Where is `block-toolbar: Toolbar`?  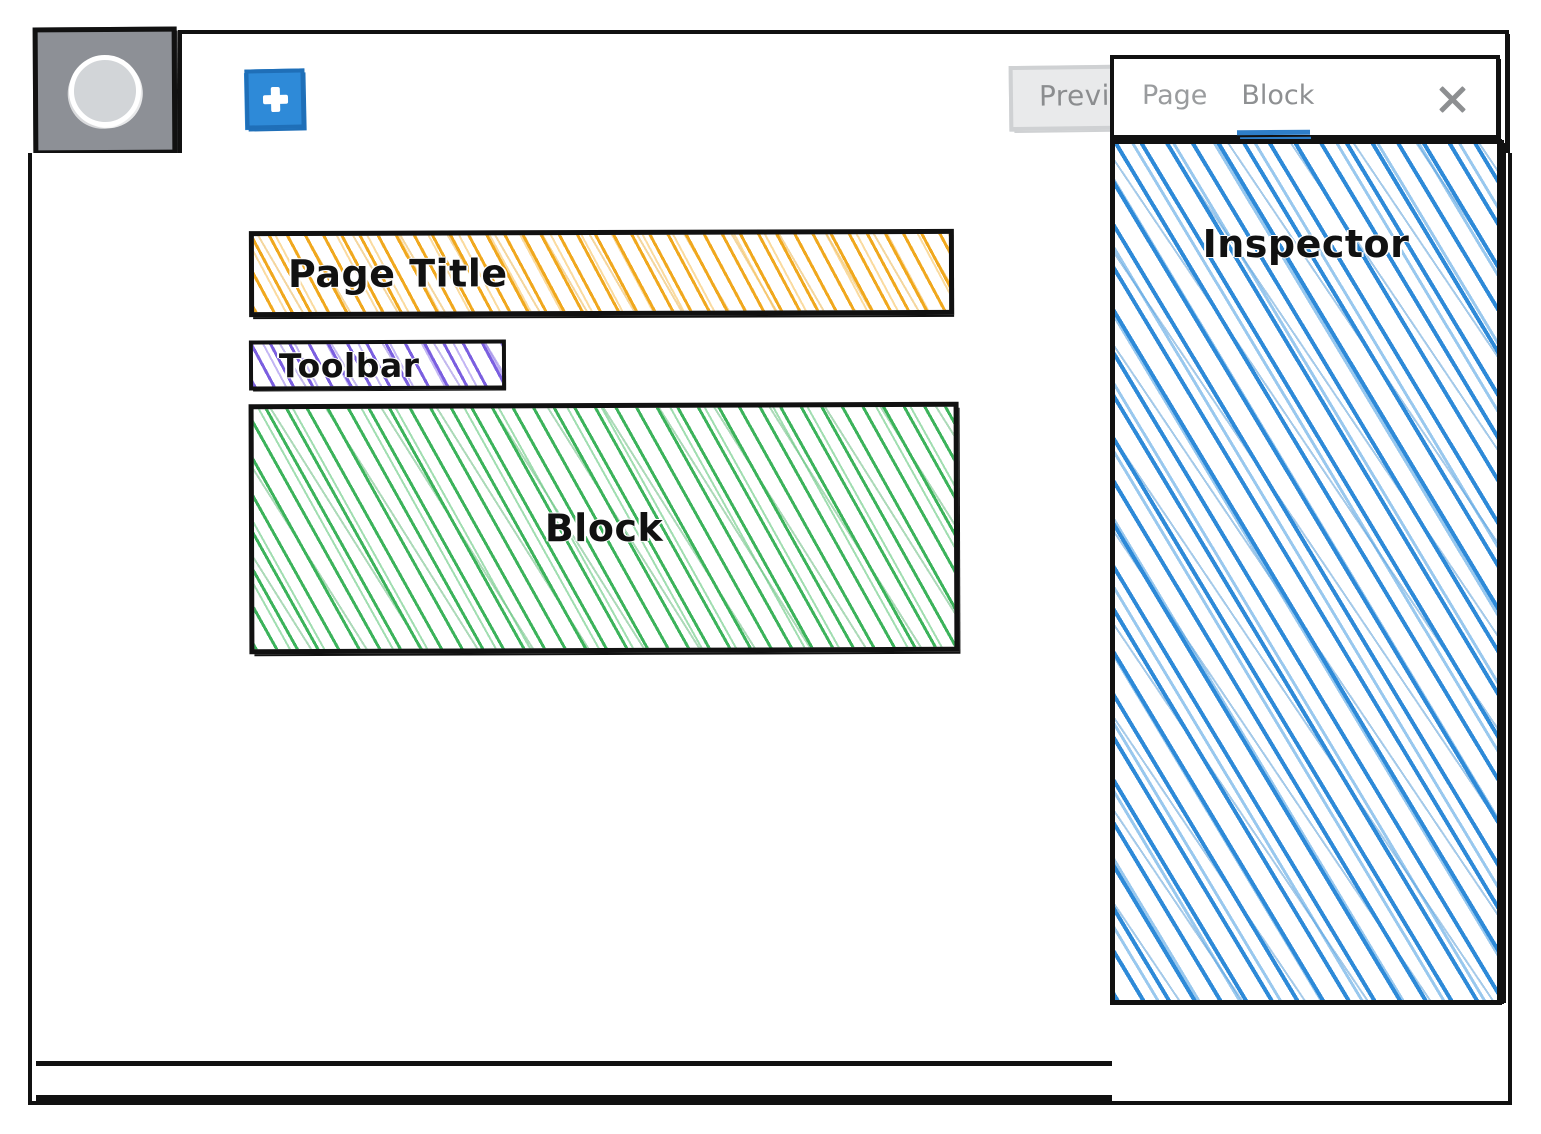
block-toolbar: Toolbar is located at coordinates (377, 365).